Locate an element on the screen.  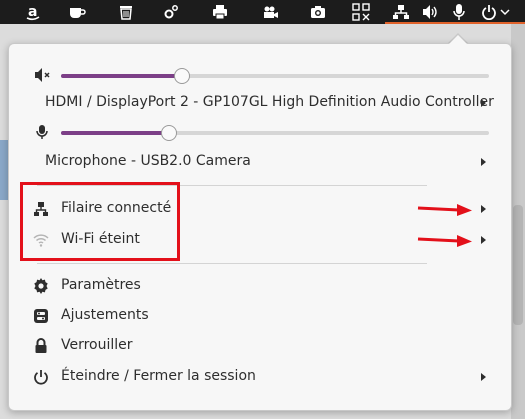
gear-icon is located at coordinates (41, 286).